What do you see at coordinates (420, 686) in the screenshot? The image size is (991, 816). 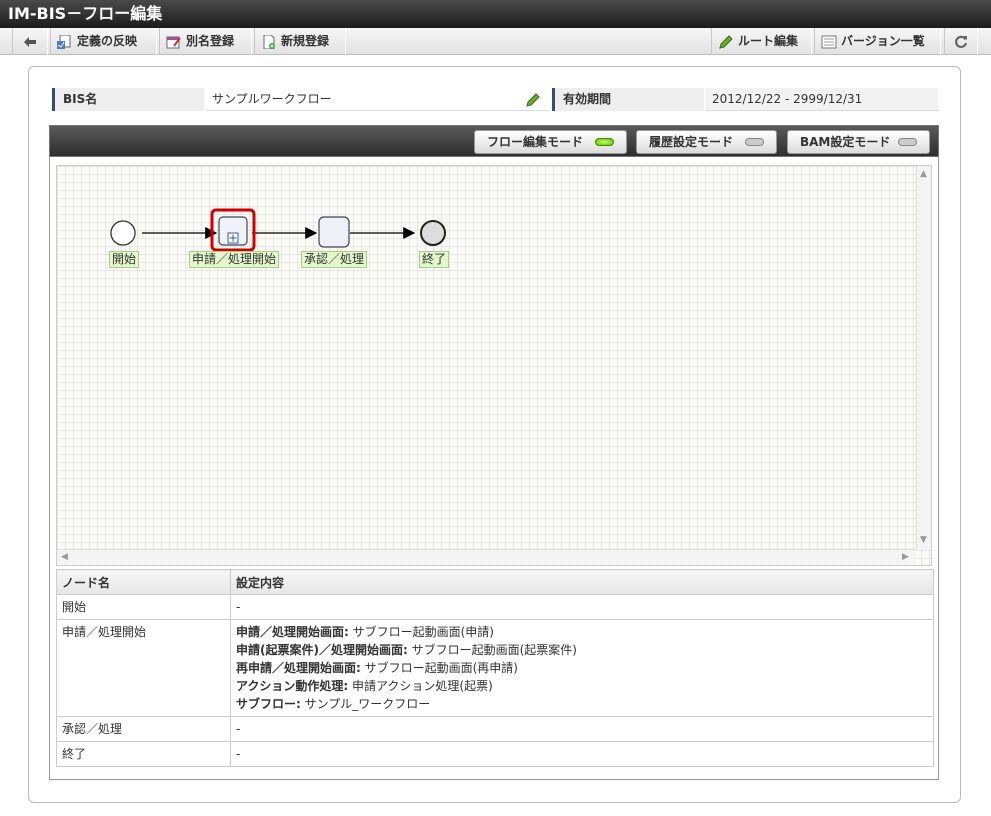 I see `setting-value: 申請アクション処理(起票)` at bounding box center [420, 686].